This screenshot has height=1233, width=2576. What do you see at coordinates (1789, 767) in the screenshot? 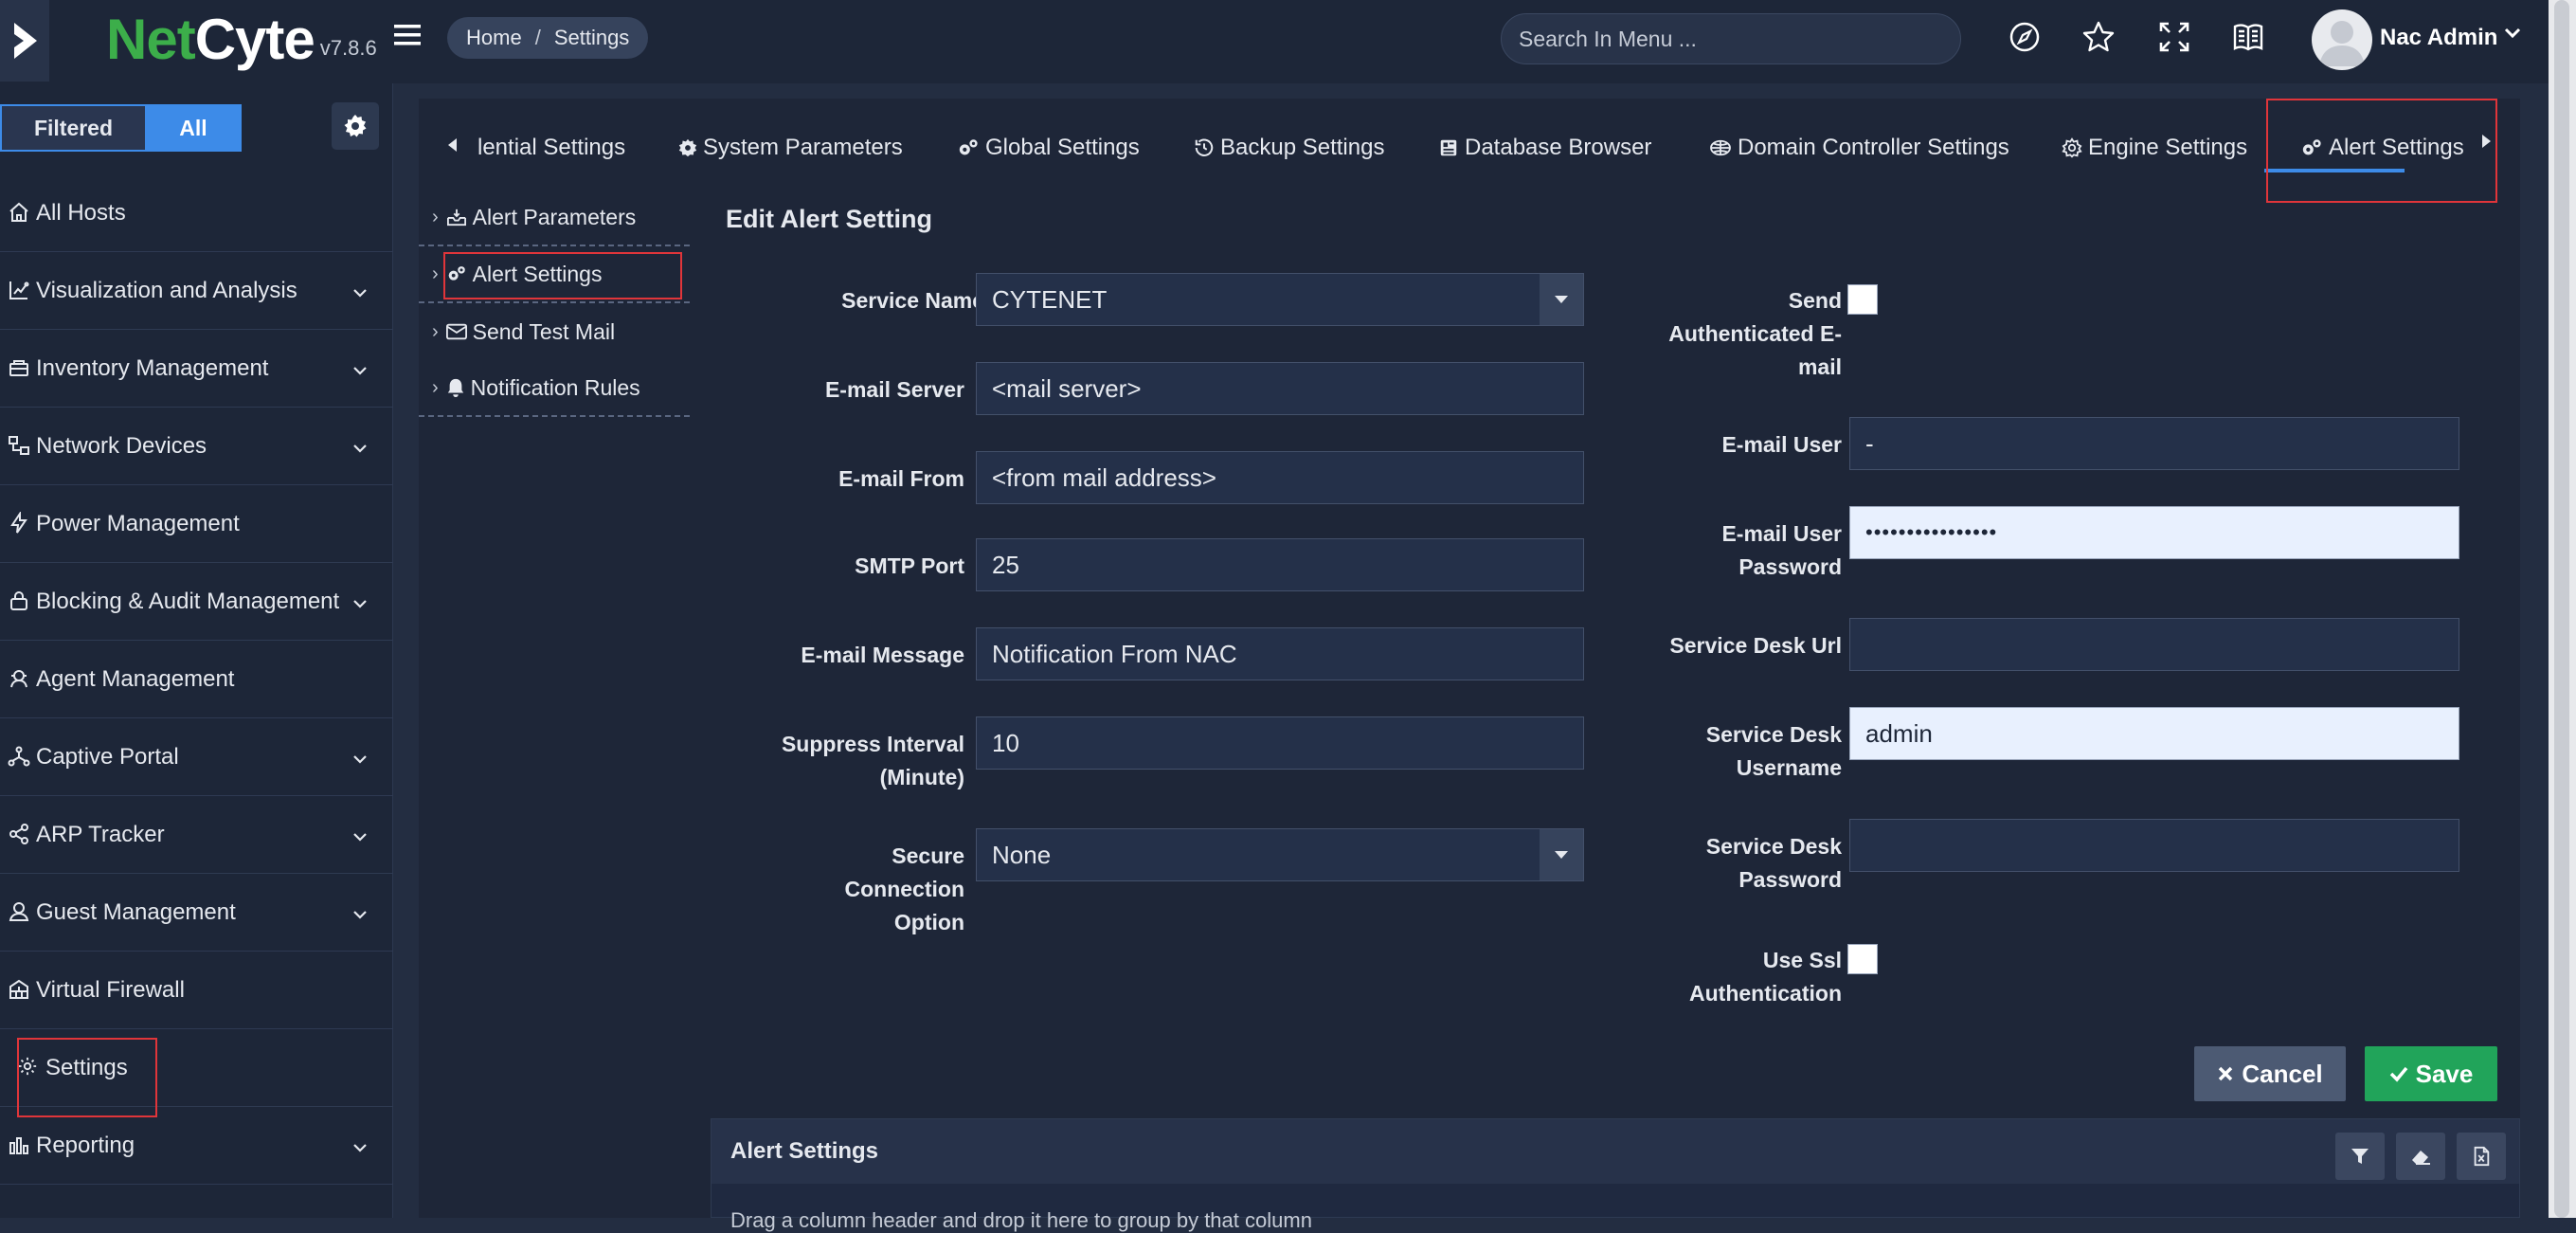
I see `sd-user-label-line2: Username` at bounding box center [1789, 767].